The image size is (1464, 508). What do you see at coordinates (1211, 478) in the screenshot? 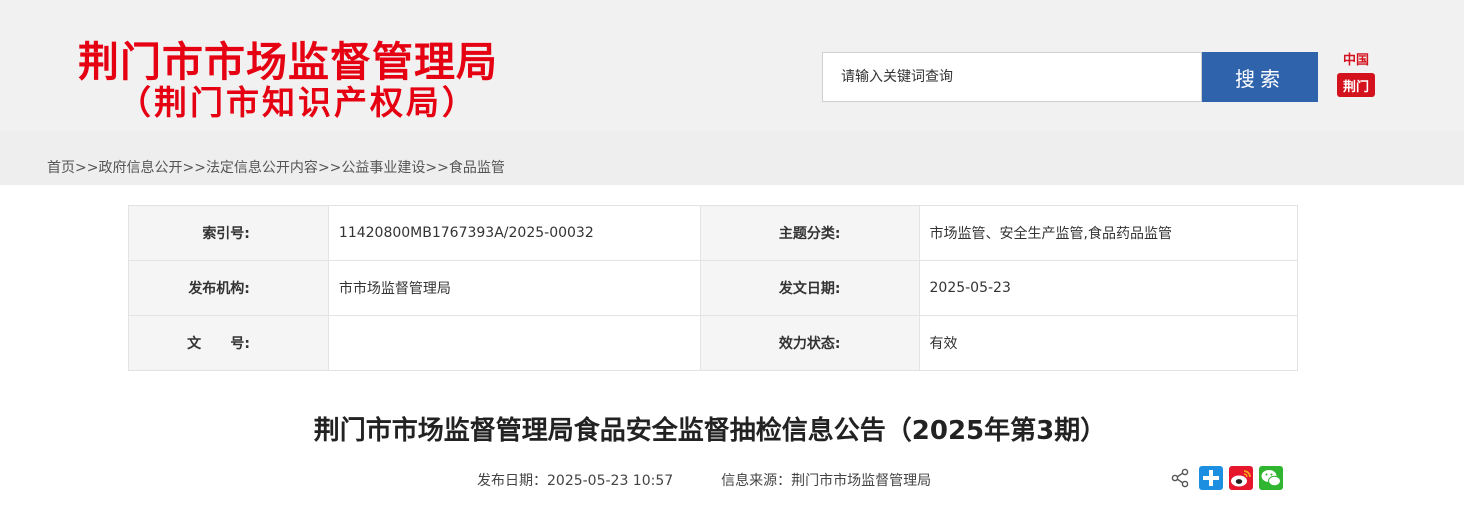
I see `plus-share-icon` at bounding box center [1211, 478].